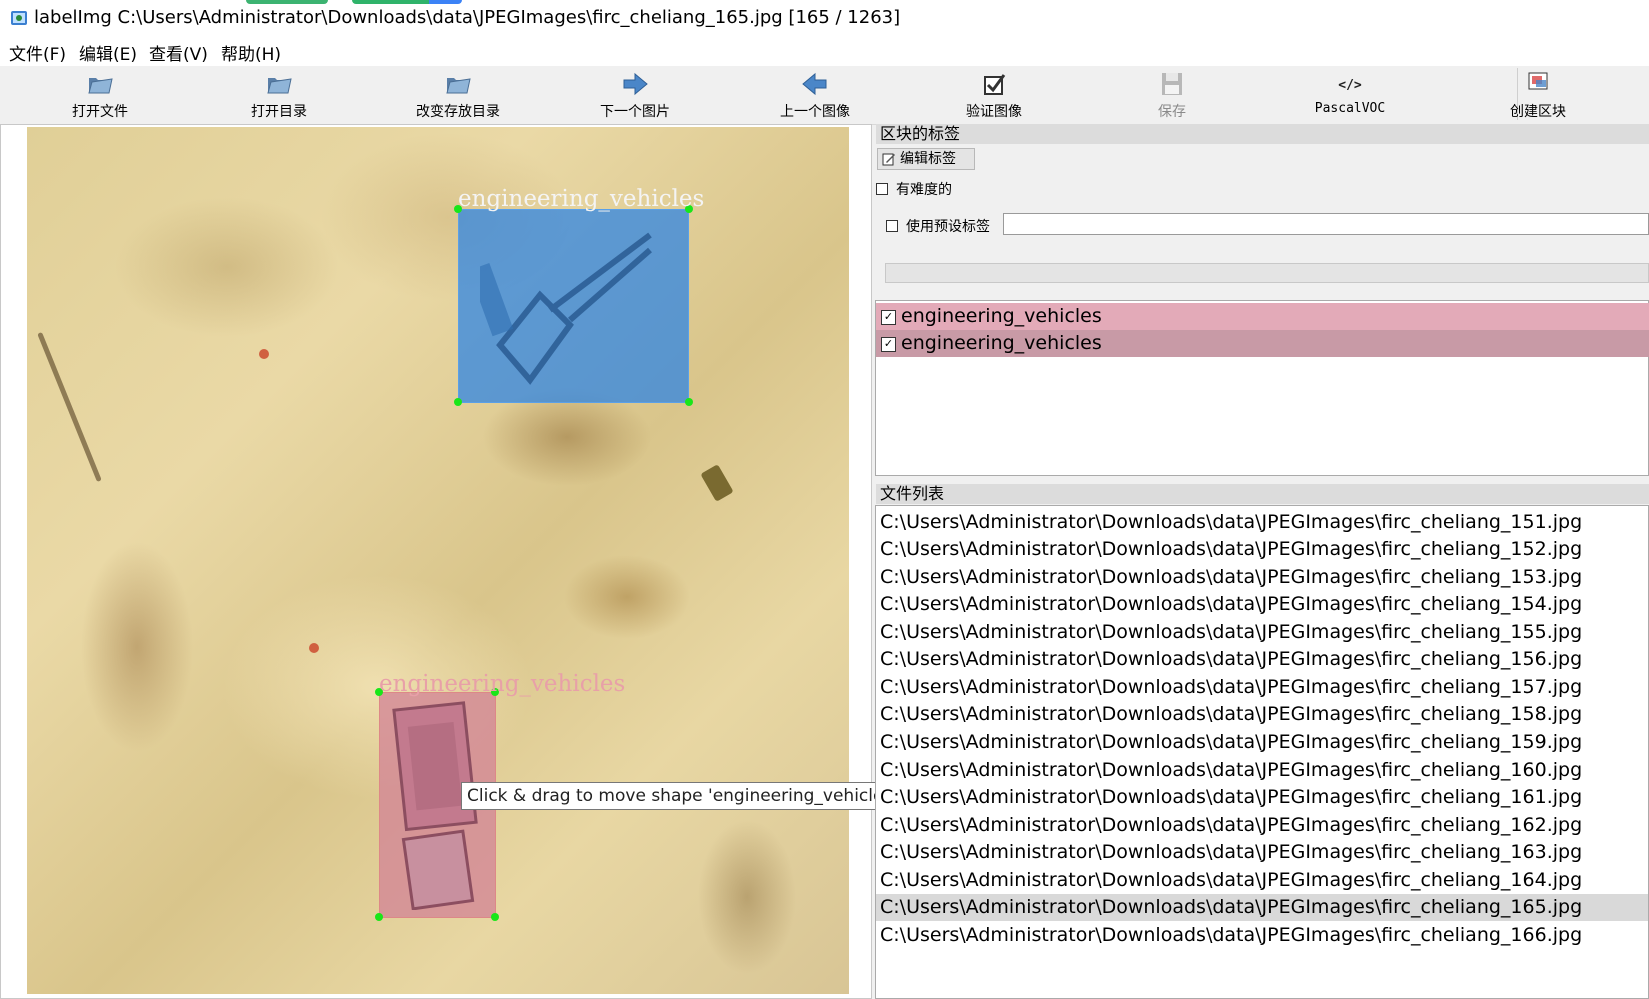  What do you see at coordinates (100, 112) in the screenshot?
I see `open-file-label: 打开文件` at bounding box center [100, 112].